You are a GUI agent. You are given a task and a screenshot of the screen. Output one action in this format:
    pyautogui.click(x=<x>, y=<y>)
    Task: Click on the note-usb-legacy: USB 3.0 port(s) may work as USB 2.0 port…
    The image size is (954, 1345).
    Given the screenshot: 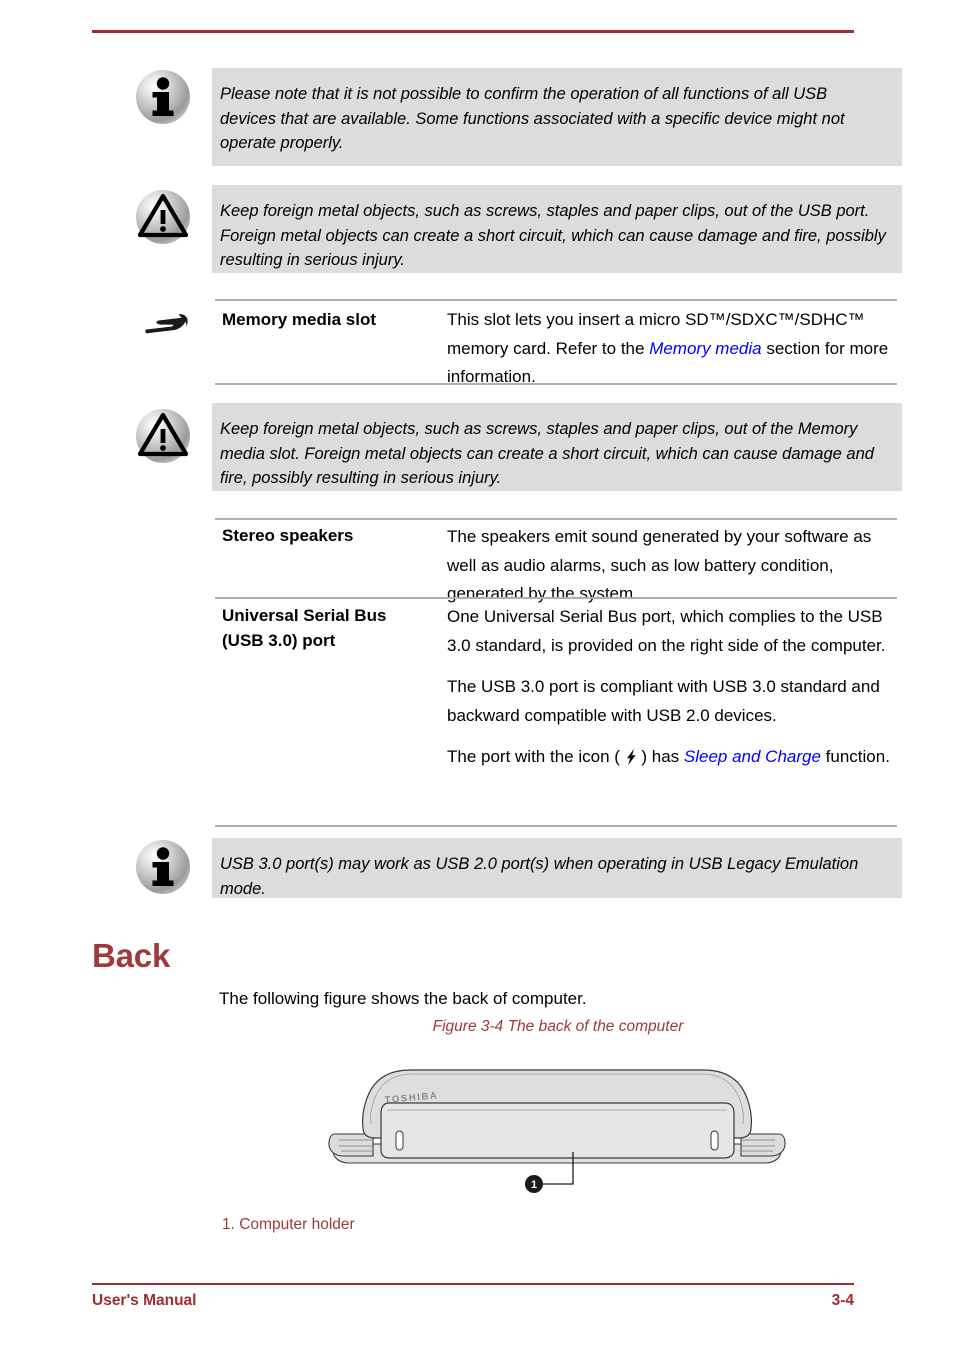 What is the action you would take?
    pyautogui.click(x=557, y=868)
    